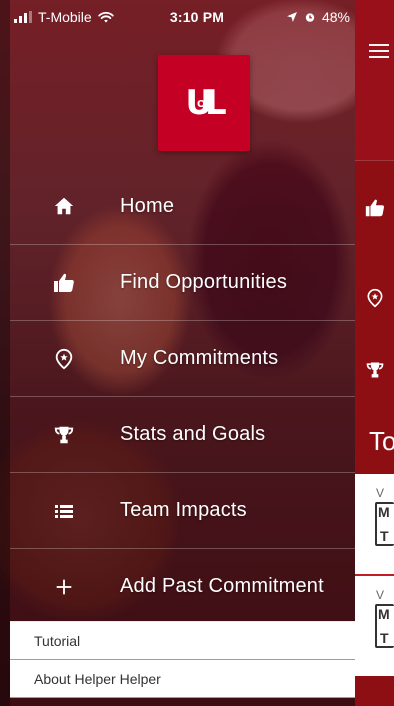 The width and height of the screenshot is (394, 706). What do you see at coordinates (64, 359) in the screenshot?
I see `location-star-icon` at bounding box center [64, 359].